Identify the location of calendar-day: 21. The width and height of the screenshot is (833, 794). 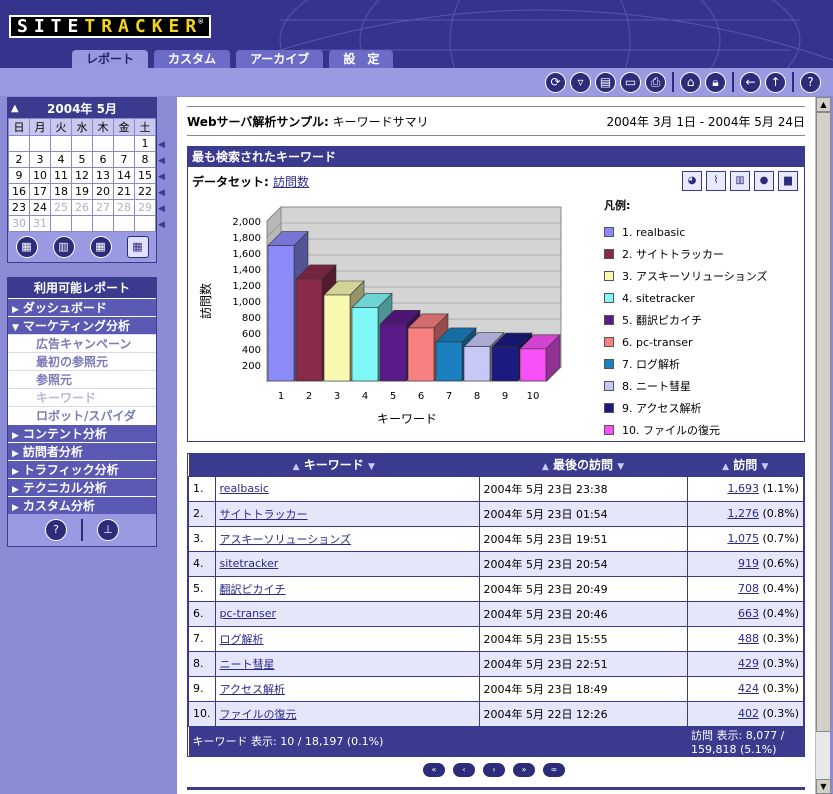
(124, 191).